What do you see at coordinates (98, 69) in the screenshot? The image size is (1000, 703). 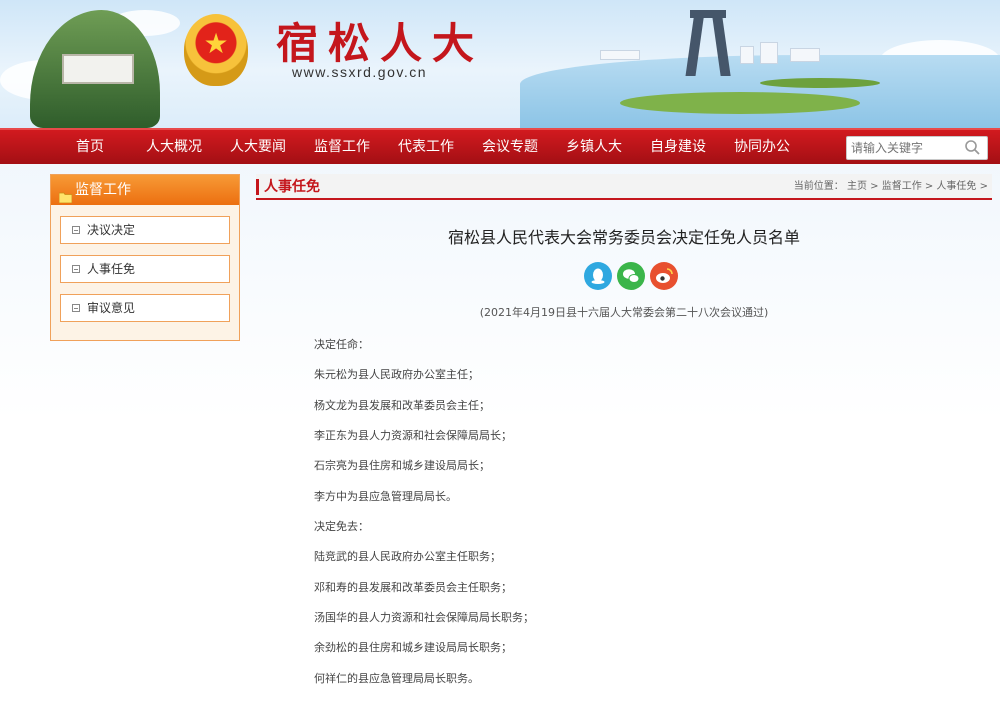 I see `mountain-temple` at bounding box center [98, 69].